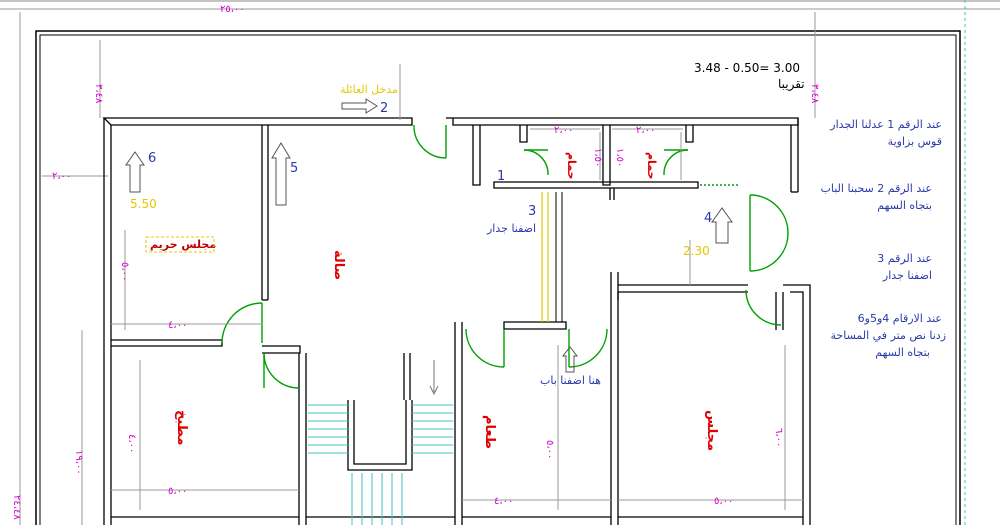 The height and width of the screenshot is (525, 1000). Describe the element at coordinates (900, 318) in the screenshot. I see `note-4-line-1: عند الارقام 4و5و6` at that location.